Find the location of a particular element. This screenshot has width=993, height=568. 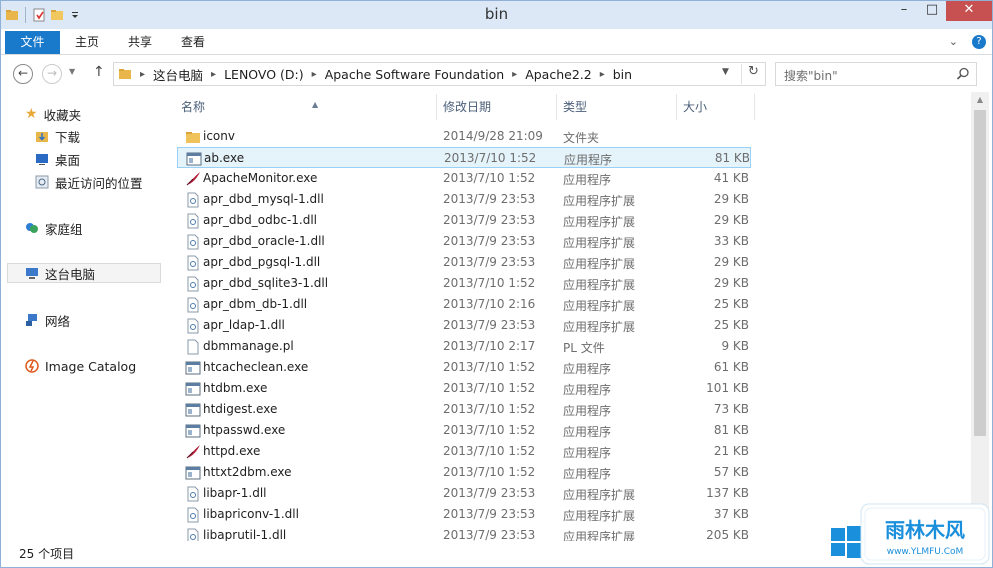

nav-desktop: 桌面 is located at coordinates (57, 159).